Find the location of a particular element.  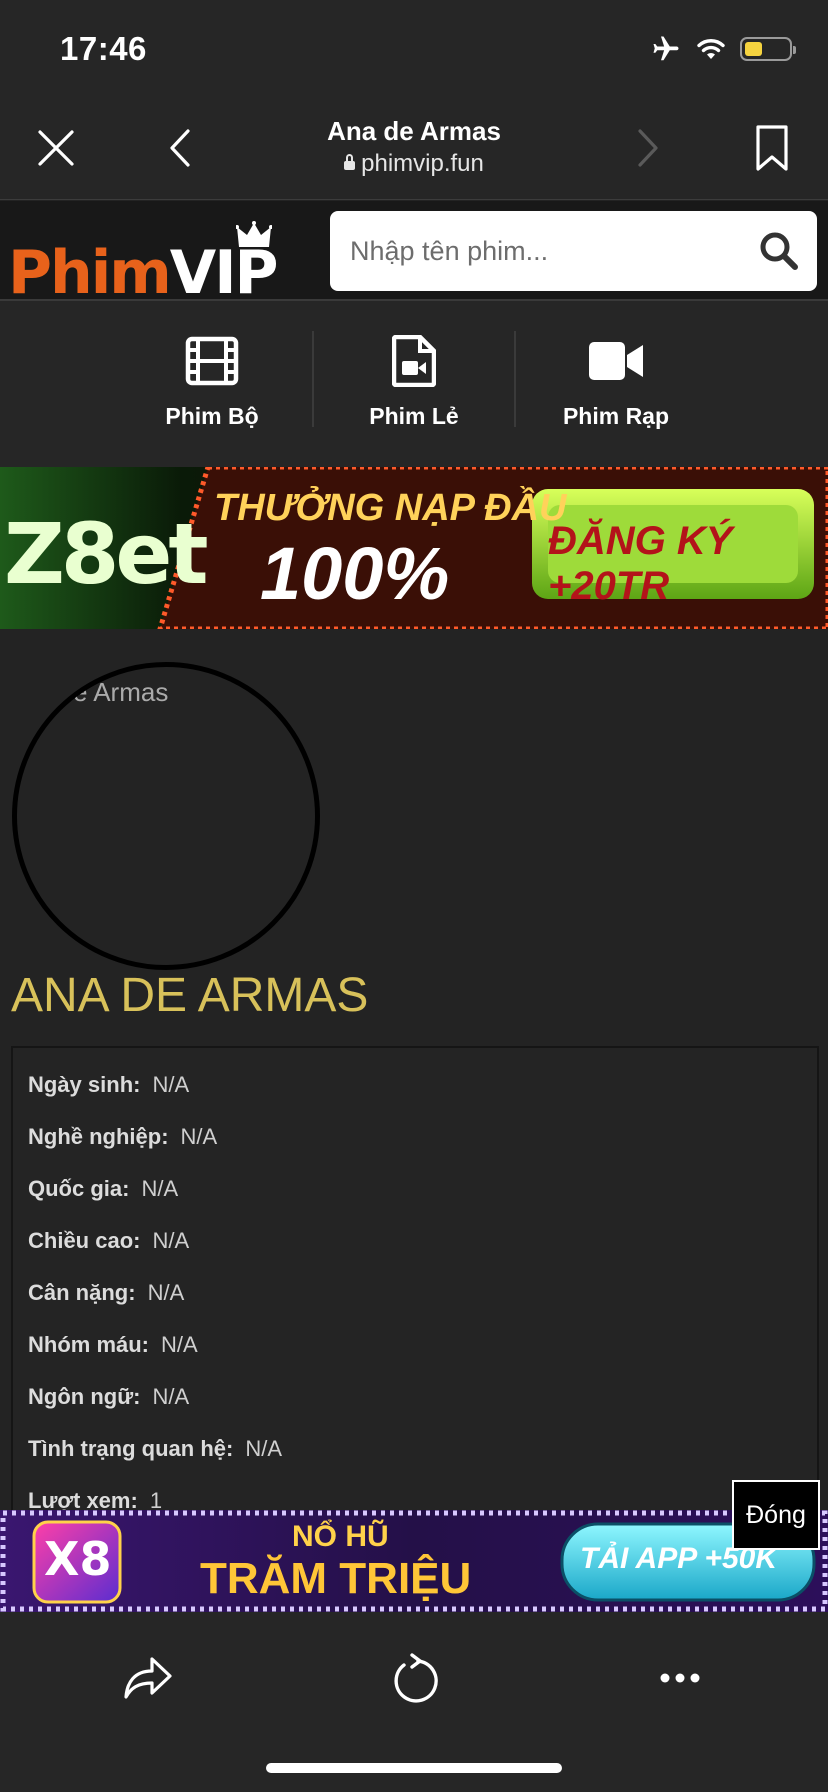

search-box is located at coordinates (573, 251).